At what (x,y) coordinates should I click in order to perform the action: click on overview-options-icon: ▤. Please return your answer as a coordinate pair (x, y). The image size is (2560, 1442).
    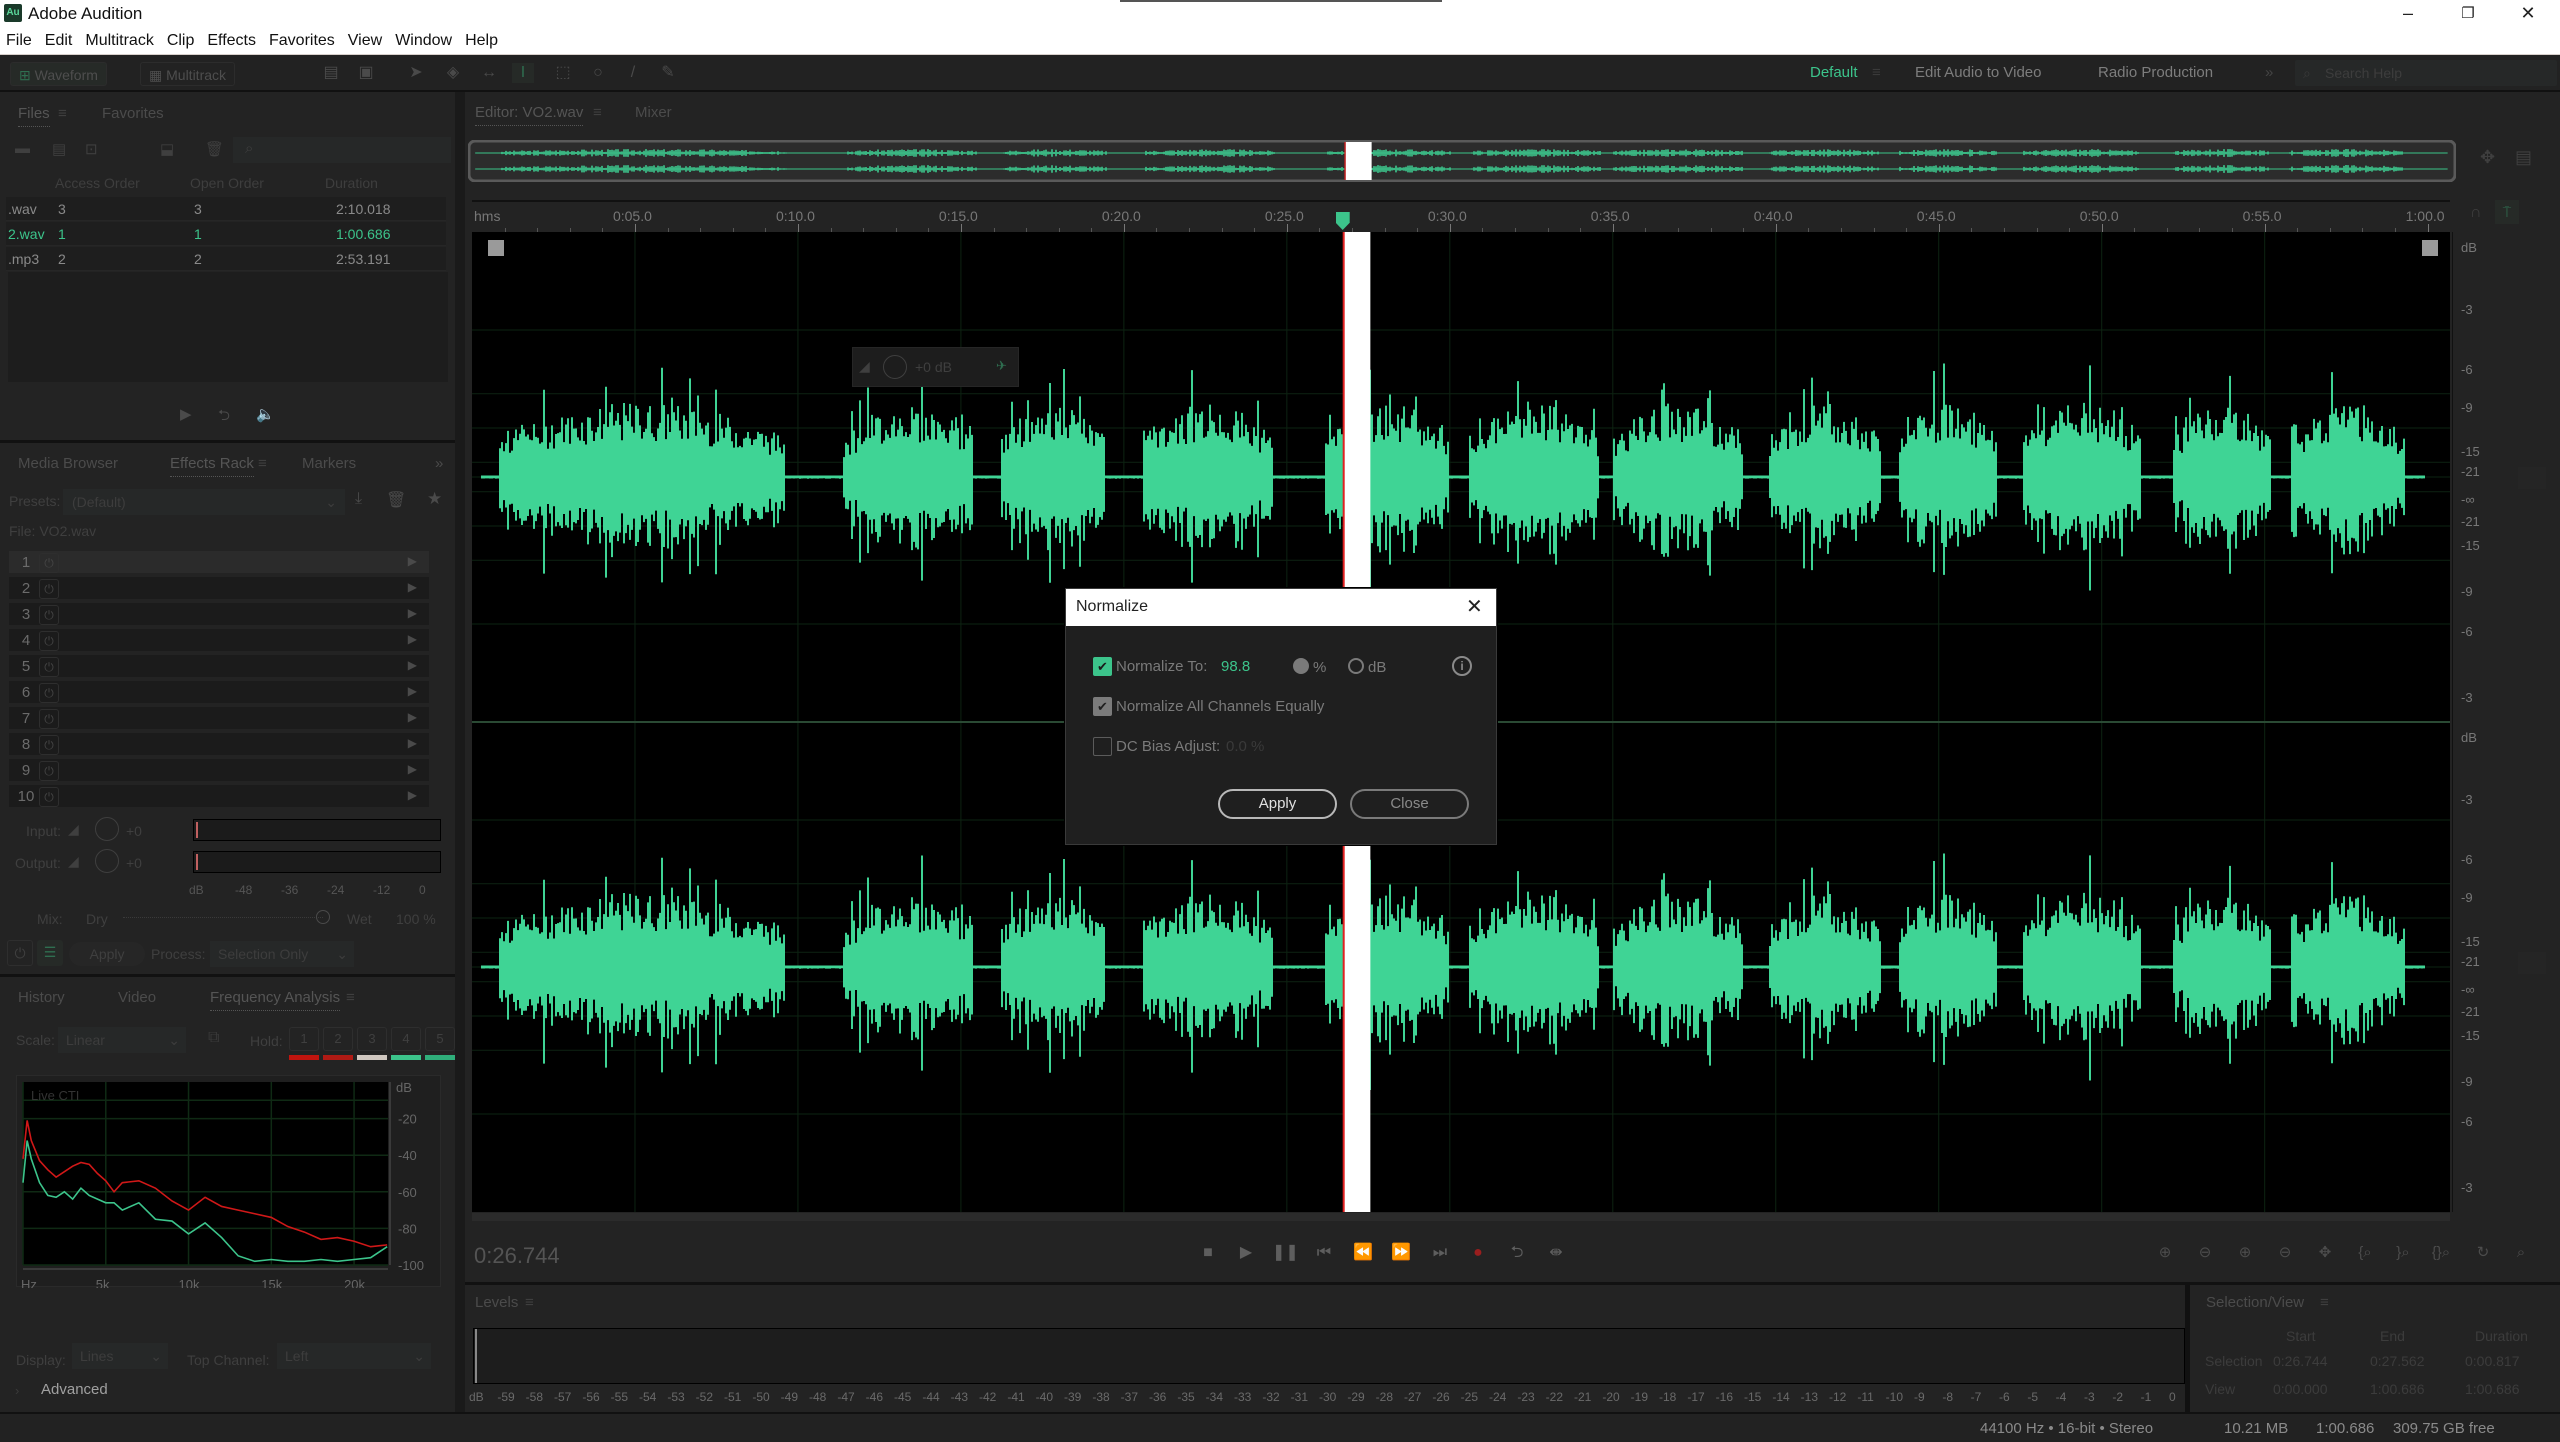
    Looking at the image, I should click on (2523, 157).